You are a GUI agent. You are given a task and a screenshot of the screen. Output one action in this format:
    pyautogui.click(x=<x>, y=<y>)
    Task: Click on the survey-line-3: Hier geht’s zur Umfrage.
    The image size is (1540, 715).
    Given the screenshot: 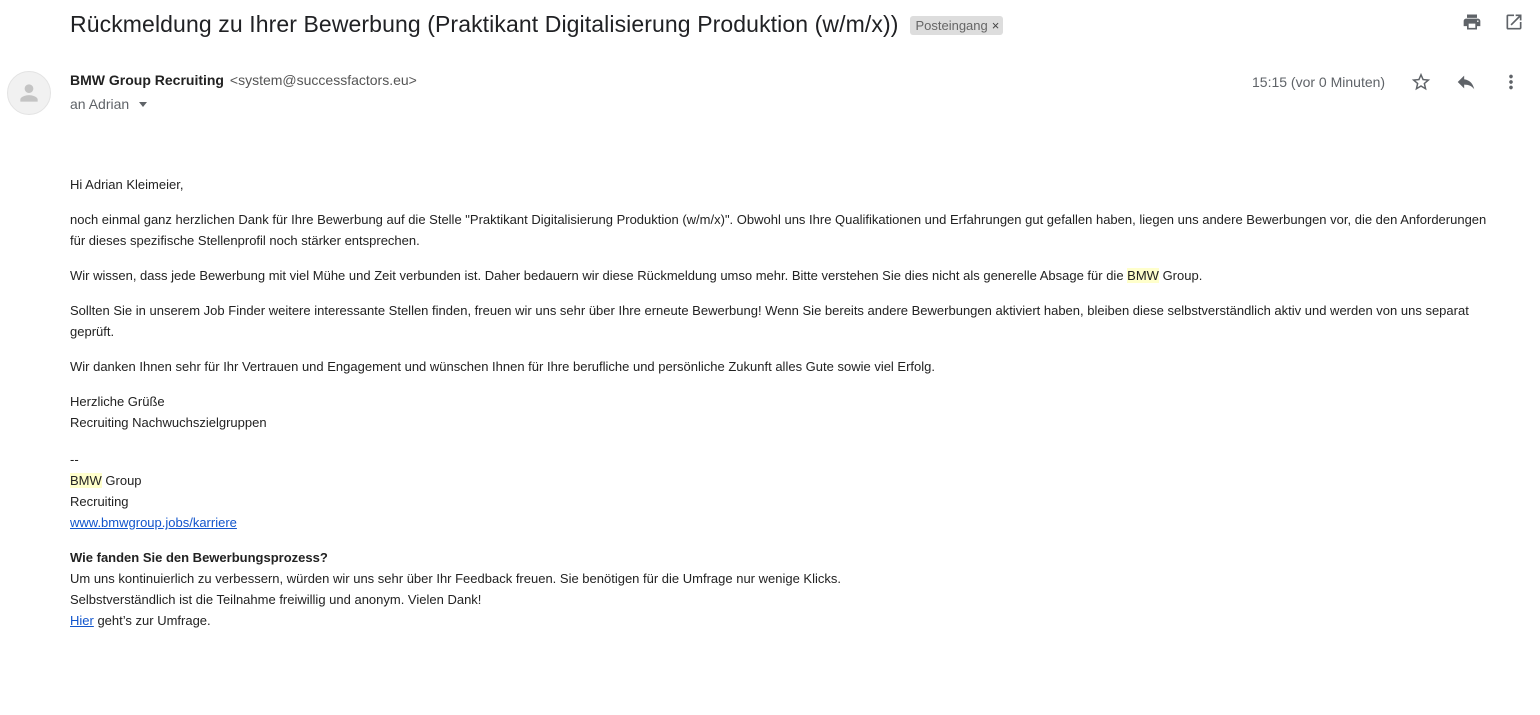 What is the action you would take?
    pyautogui.click(x=780, y=620)
    